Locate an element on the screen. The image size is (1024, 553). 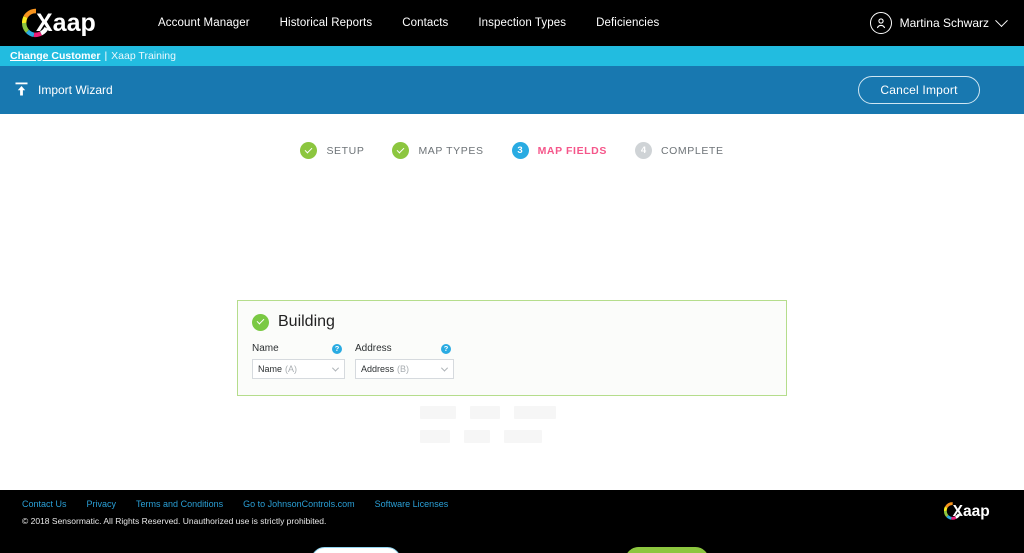
field-name-label-row: Name ? is located at coordinates (297, 348).